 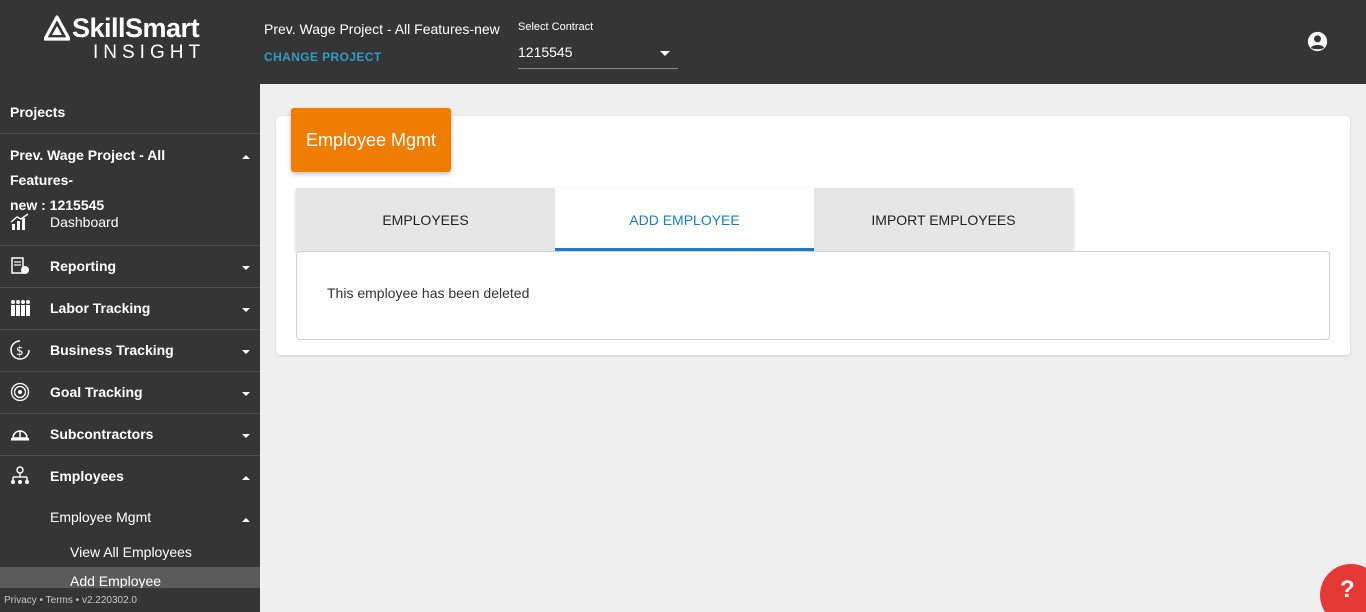 I want to click on status-message: This employee has been deleted, so click(x=428, y=293).